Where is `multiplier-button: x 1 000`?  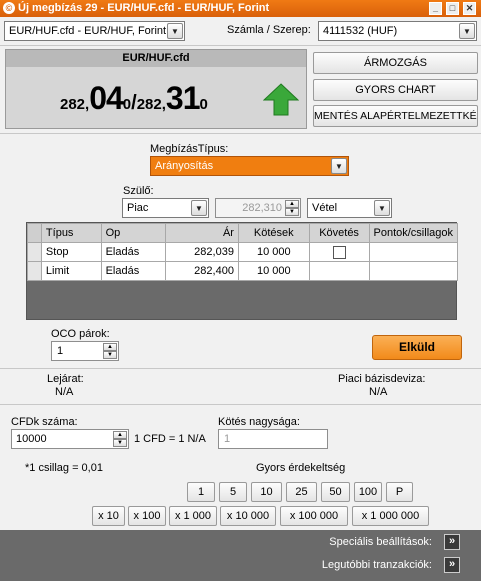 multiplier-button: x 1 000 is located at coordinates (193, 516).